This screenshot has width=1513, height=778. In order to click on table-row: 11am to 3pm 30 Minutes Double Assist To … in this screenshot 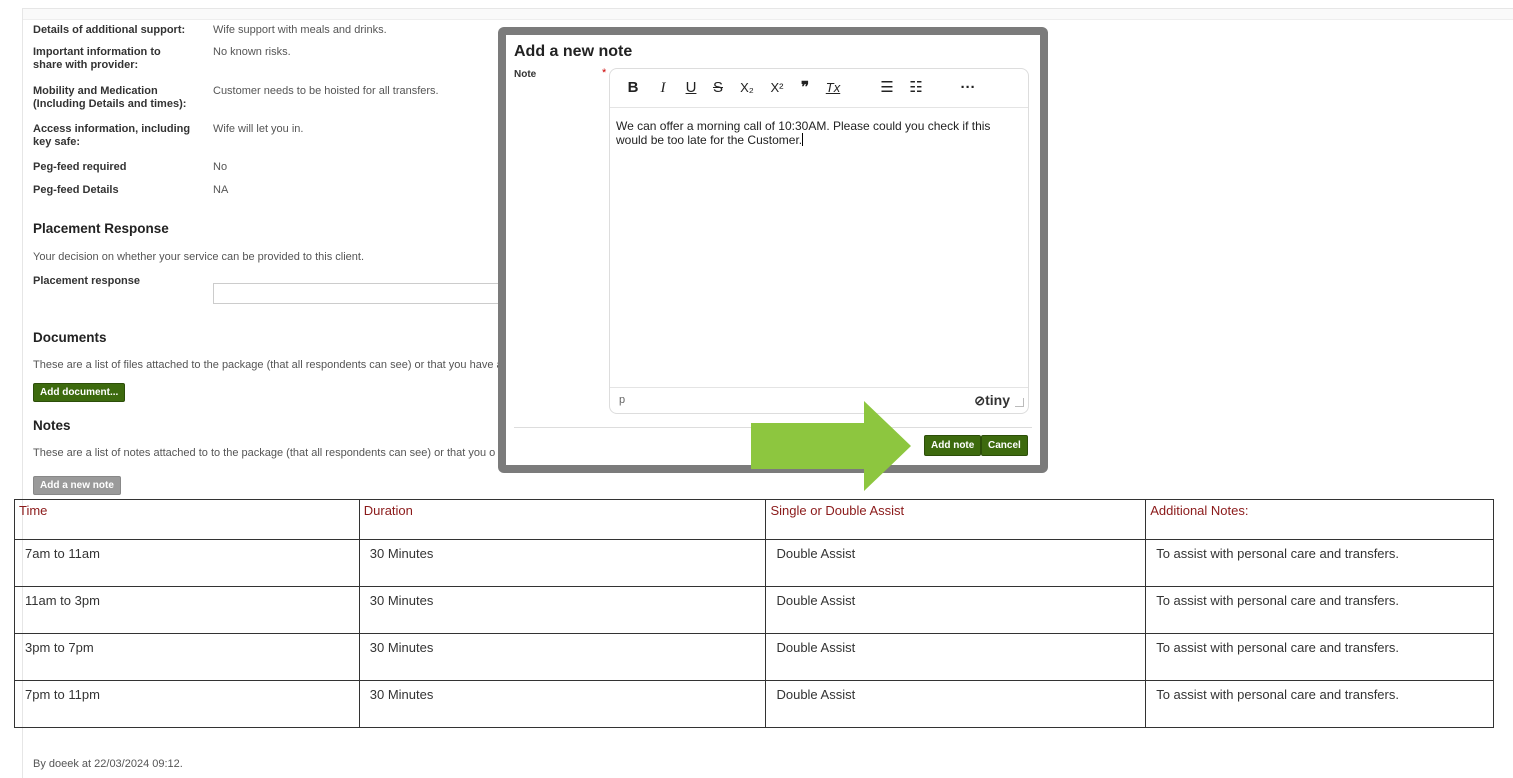, I will do `click(754, 610)`.